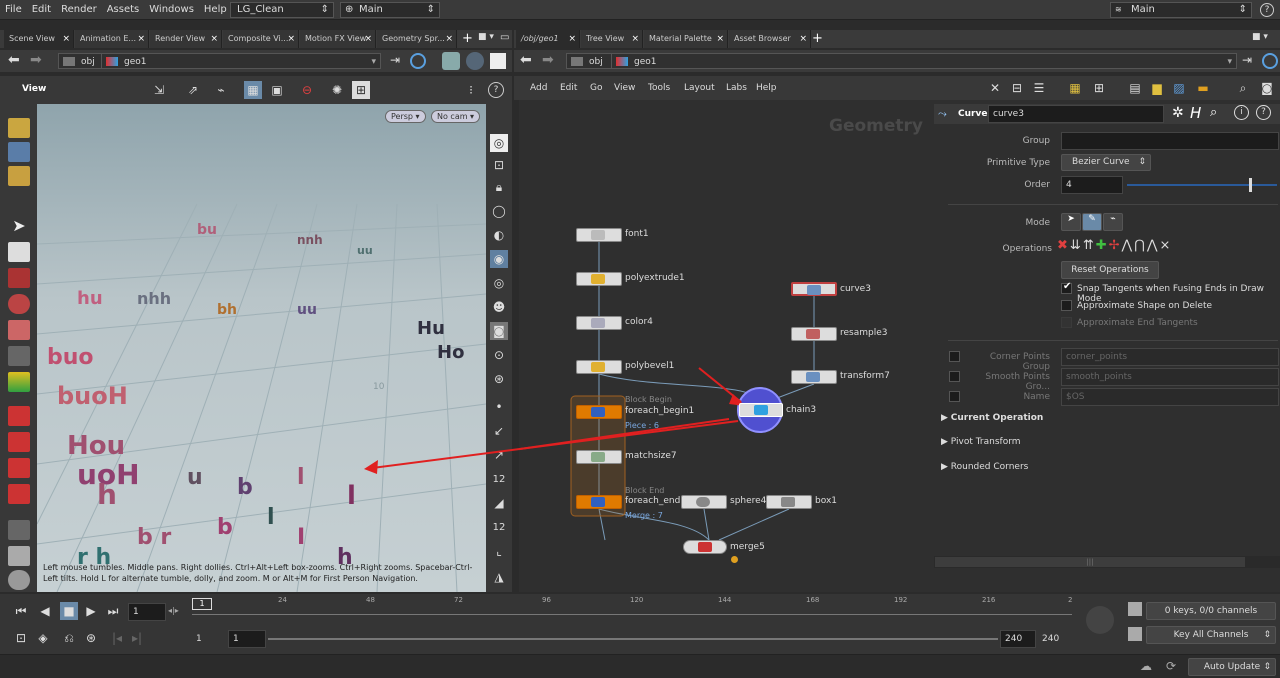 This screenshot has width=1280, height=678. What do you see at coordinates (261, 39) in the screenshot?
I see `tab-composite-view: Composite Vi... ×` at bounding box center [261, 39].